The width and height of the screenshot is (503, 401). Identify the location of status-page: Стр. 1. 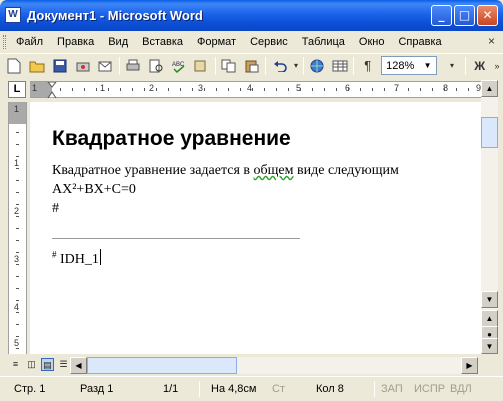
(29, 389).